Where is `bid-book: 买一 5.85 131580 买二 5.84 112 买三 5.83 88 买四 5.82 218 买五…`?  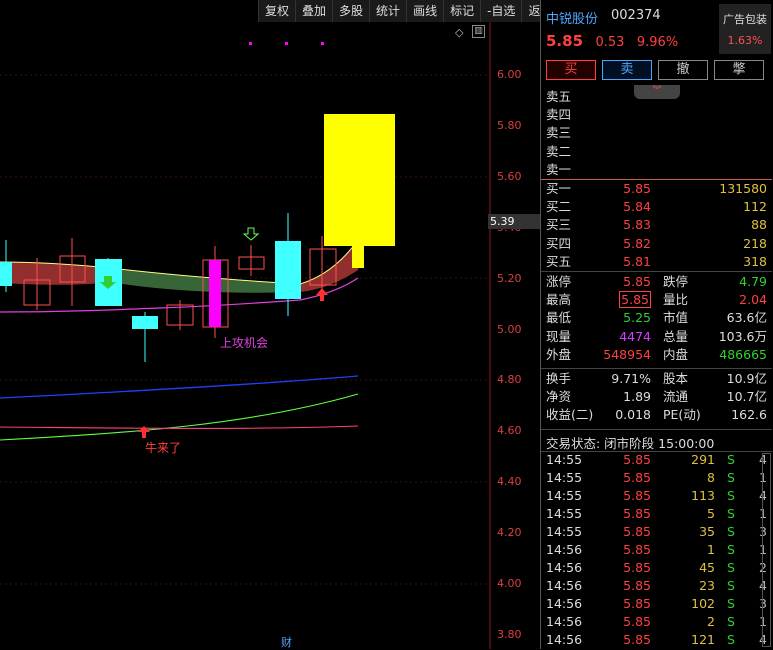 bid-book: 买一 5.85 131580 买二 5.84 112 买三 5.83 88 买四 5.82 218 买五… is located at coordinates (656, 225).